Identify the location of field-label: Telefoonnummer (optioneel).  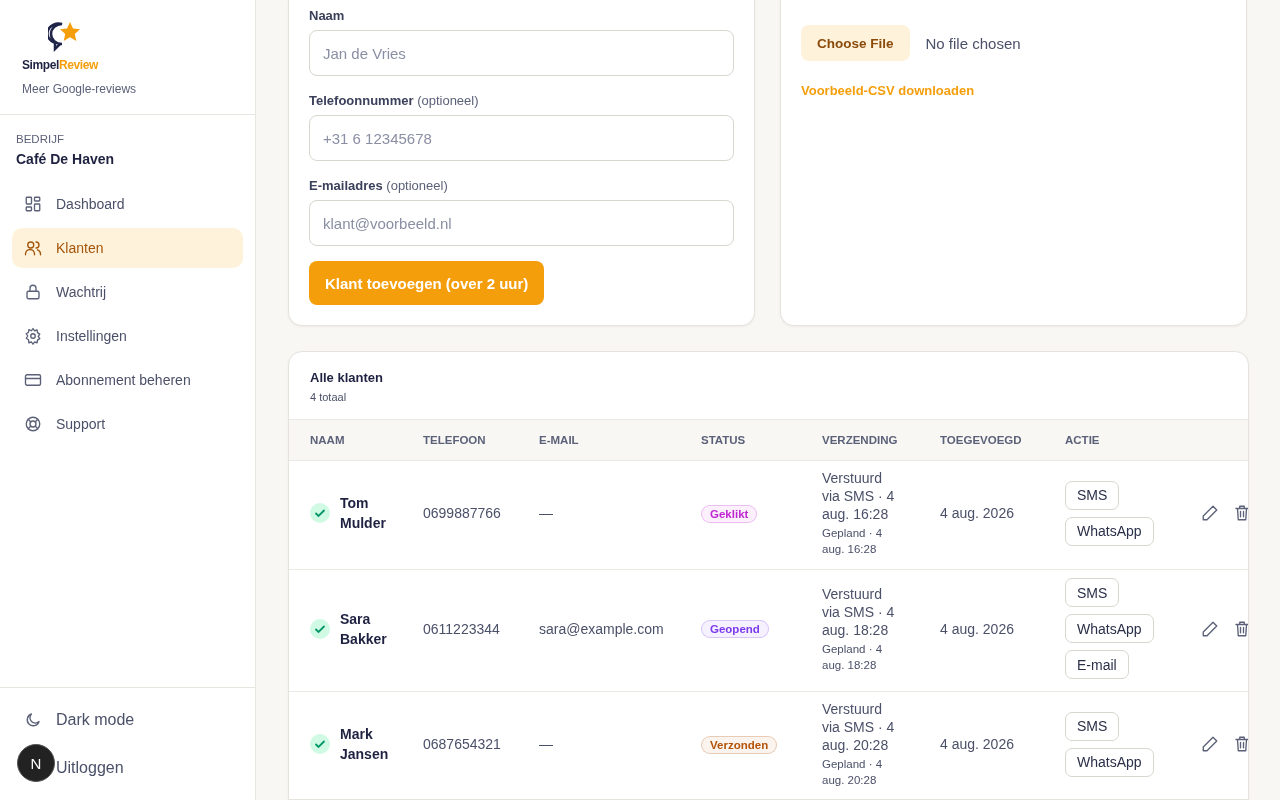
(394, 100).